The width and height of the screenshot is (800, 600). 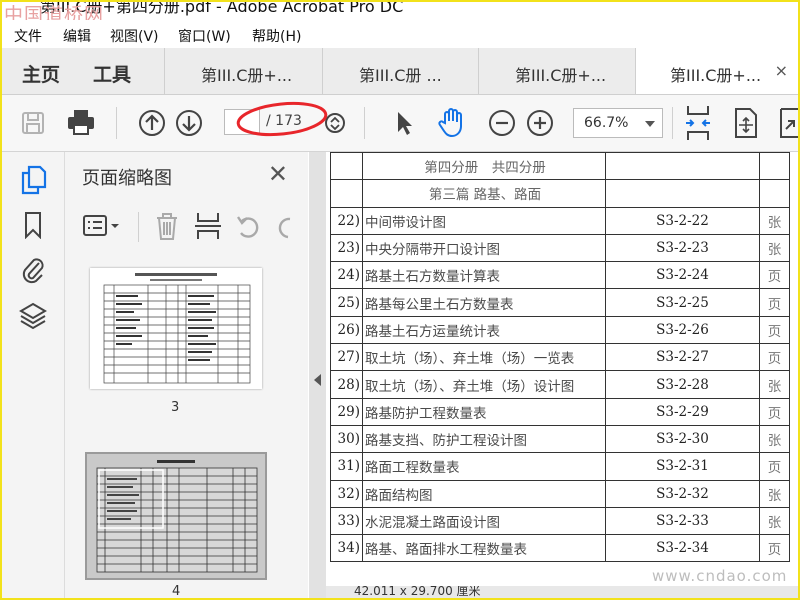 What do you see at coordinates (278, 174) in the screenshot?
I see `close-panel-icon: ✕` at bounding box center [278, 174].